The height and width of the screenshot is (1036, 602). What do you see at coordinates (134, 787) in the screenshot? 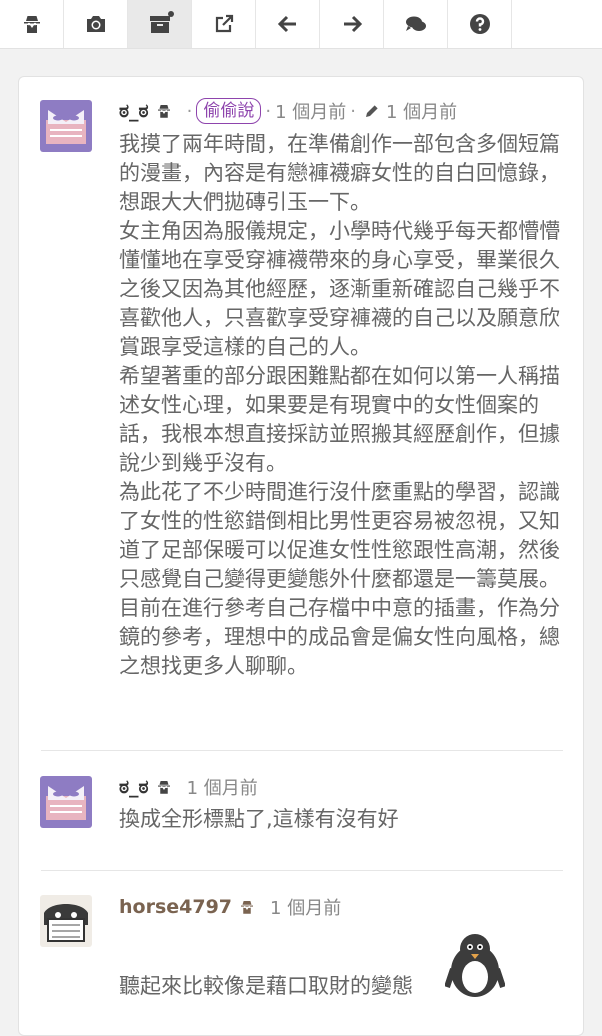
I see `reply-author: ಠ_ಠ` at bounding box center [134, 787].